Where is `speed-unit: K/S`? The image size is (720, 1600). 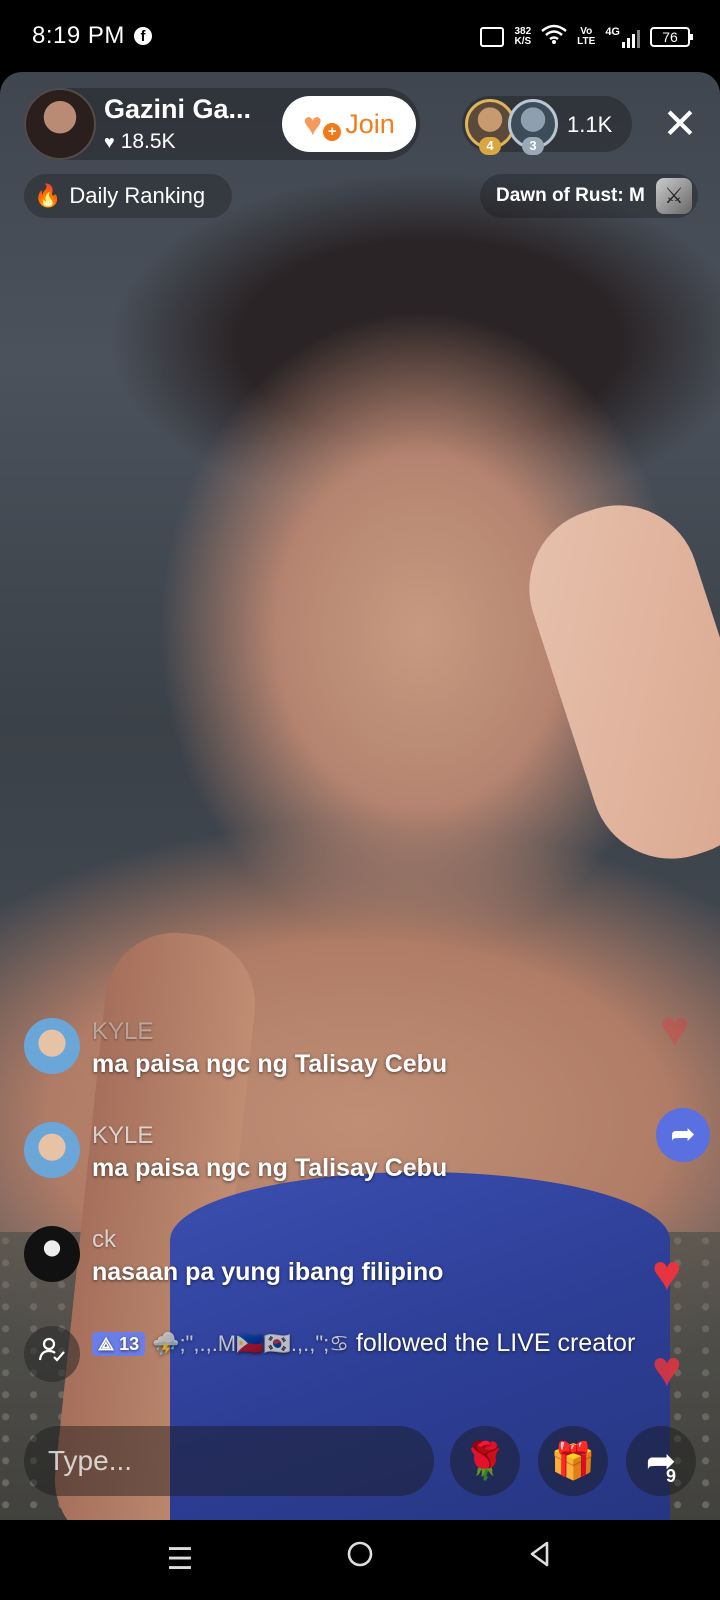
speed-unit: K/S is located at coordinates (523, 41).